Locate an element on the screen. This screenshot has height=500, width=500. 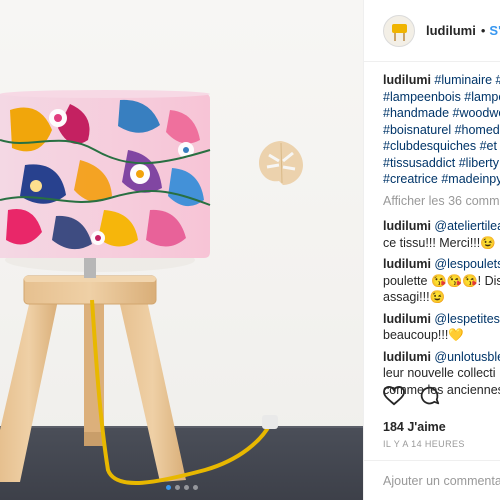
comment-text: assagi!!!😉 is located at coordinates (414, 297).